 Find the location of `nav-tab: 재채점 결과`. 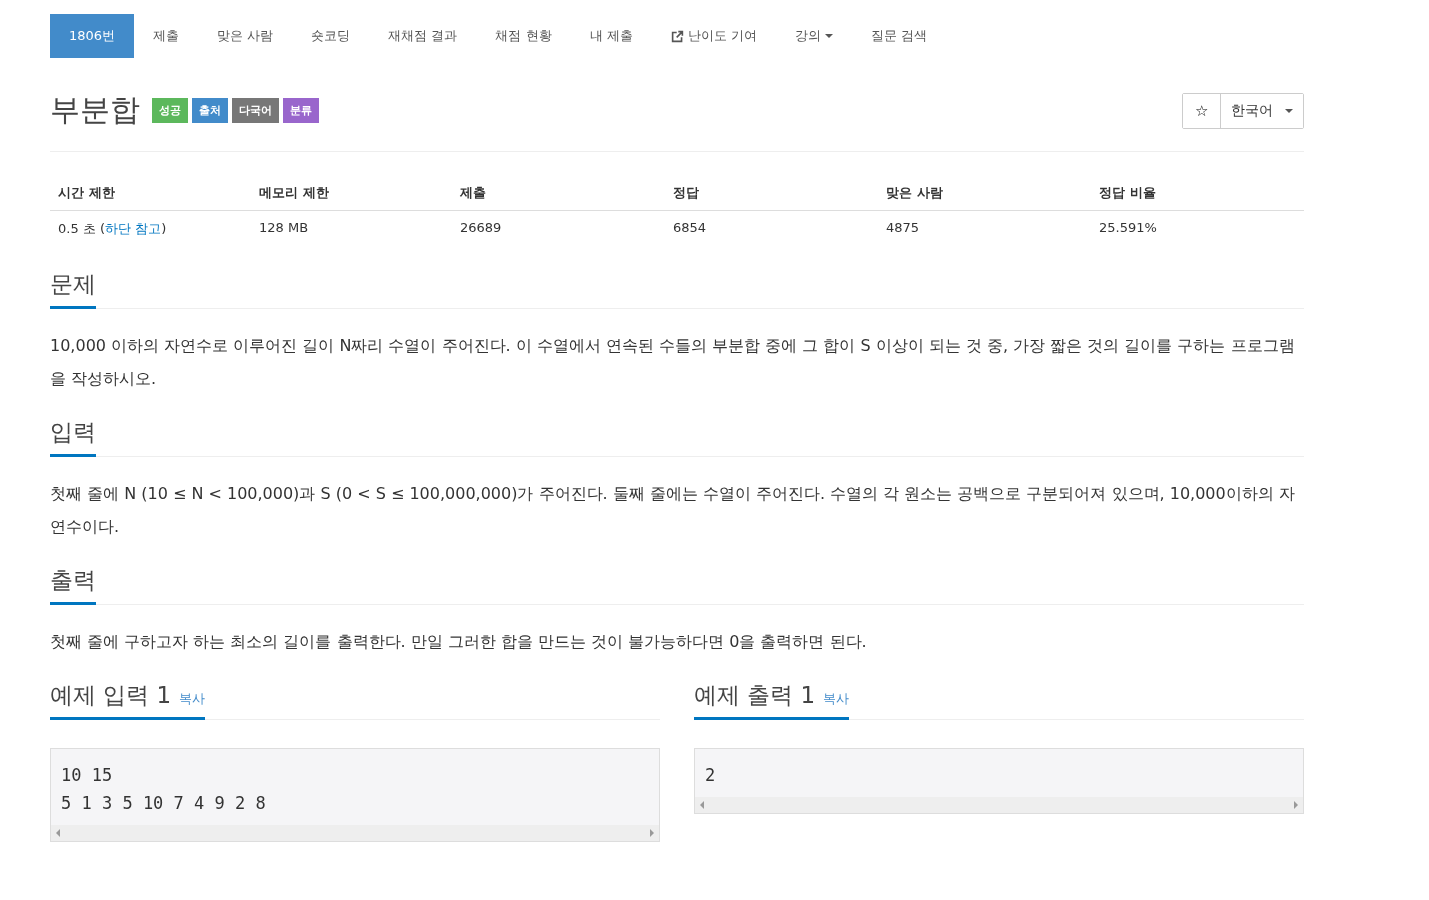

nav-tab: 재채점 결과 is located at coordinates (423, 36).